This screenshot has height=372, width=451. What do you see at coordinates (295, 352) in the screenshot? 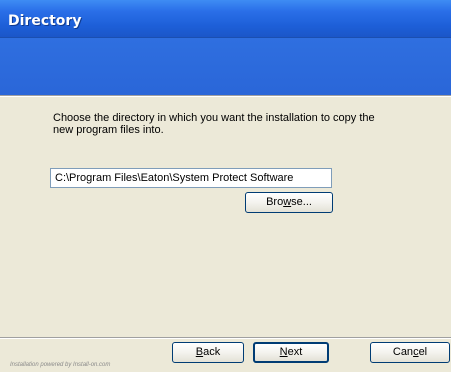
I see `next-label-post: ext` at bounding box center [295, 352].